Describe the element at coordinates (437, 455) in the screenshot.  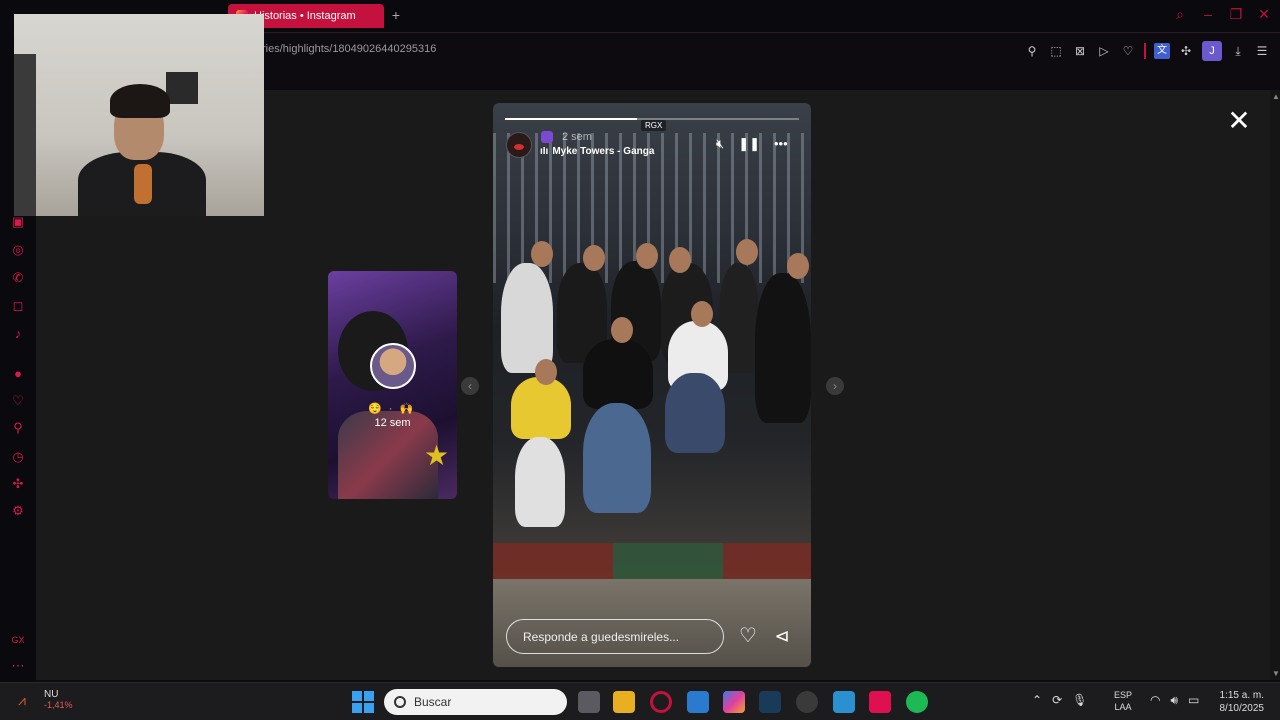
I see `star-icon: ★` at that location.